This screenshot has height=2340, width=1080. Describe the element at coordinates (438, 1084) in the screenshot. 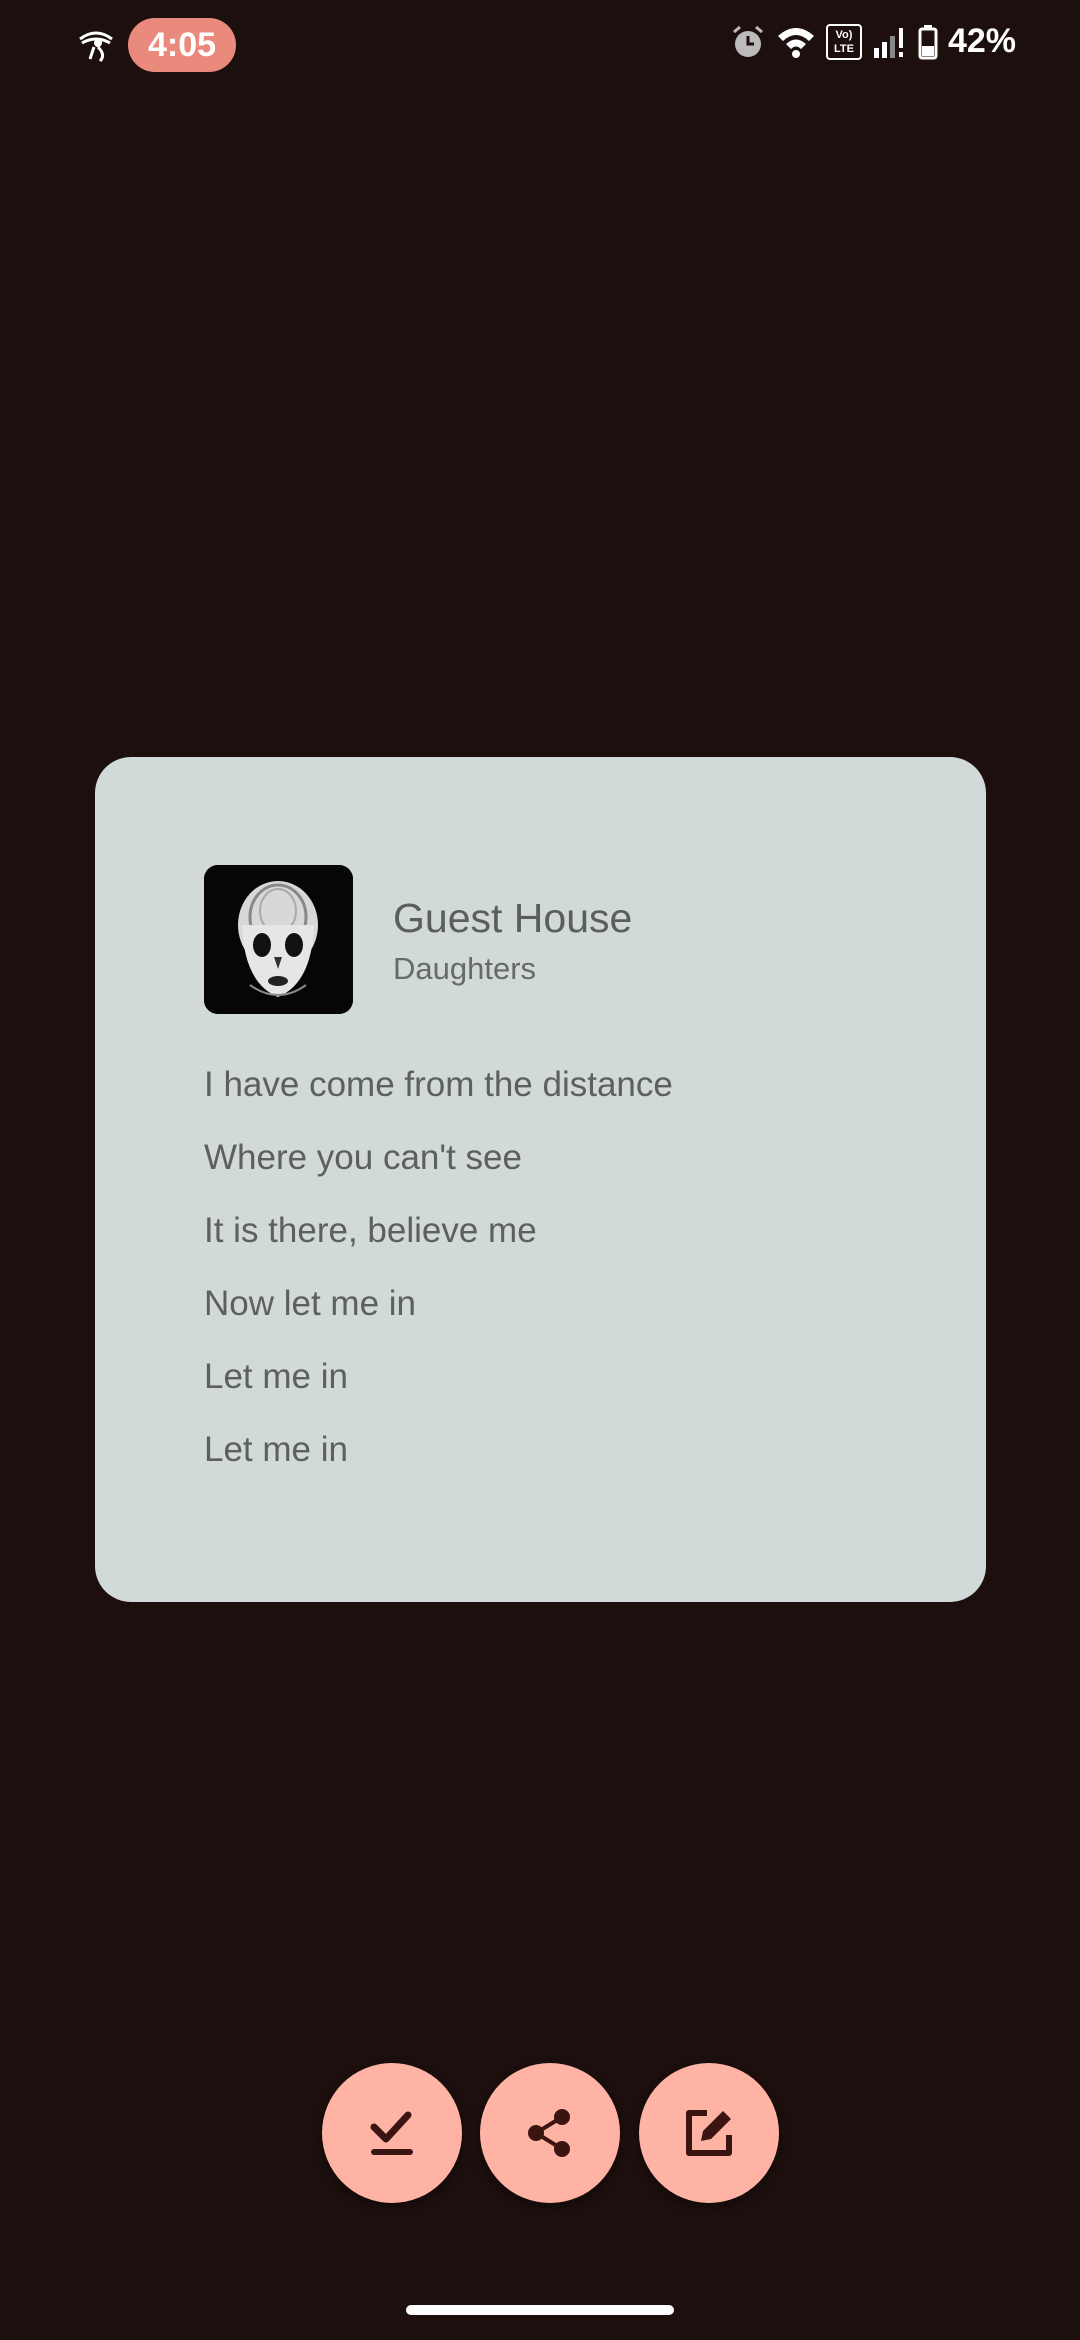

I see `lyric-line: I have come from the distance` at that location.